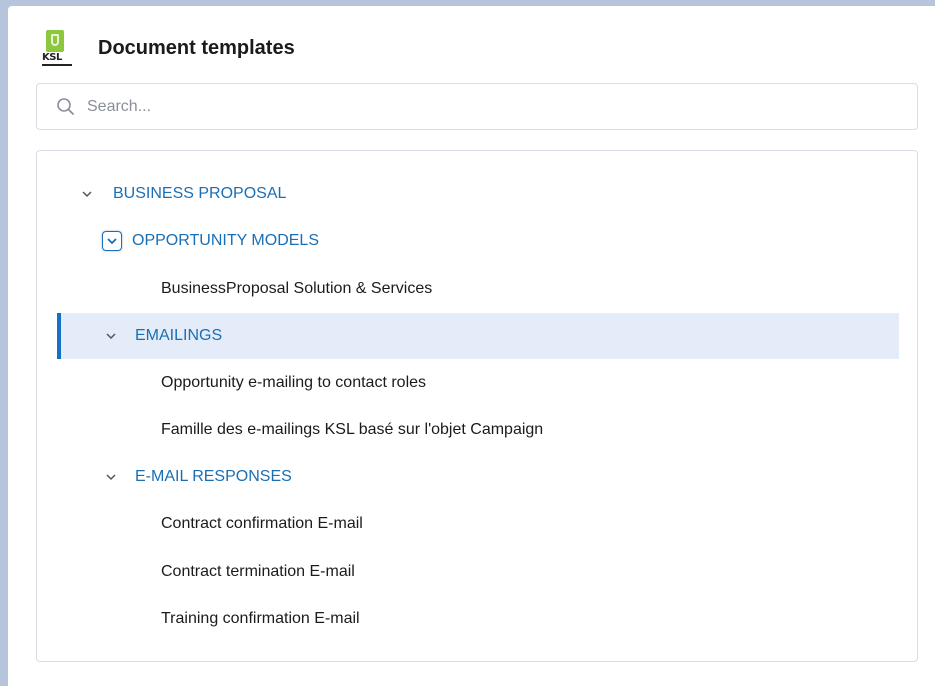 The height and width of the screenshot is (686, 935). I want to click on tree-node-opportunity-models: OPPORTUNITY MODELS, so click(210, 241).